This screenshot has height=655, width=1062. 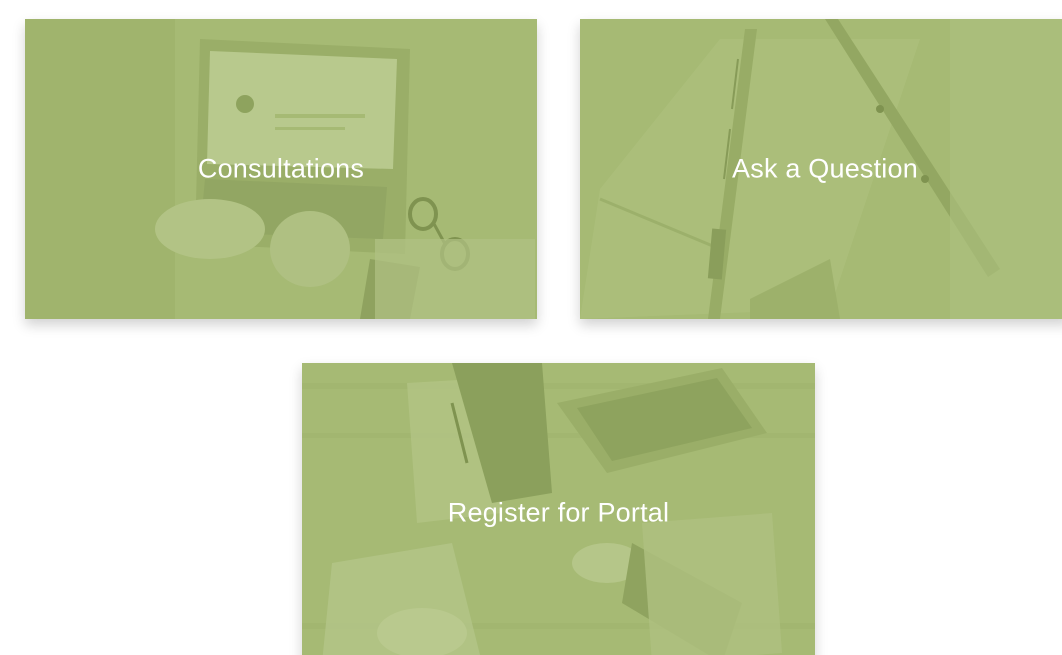 I want to click on register-for-portal-label: Register for Portal, so click(x=558, y=512).